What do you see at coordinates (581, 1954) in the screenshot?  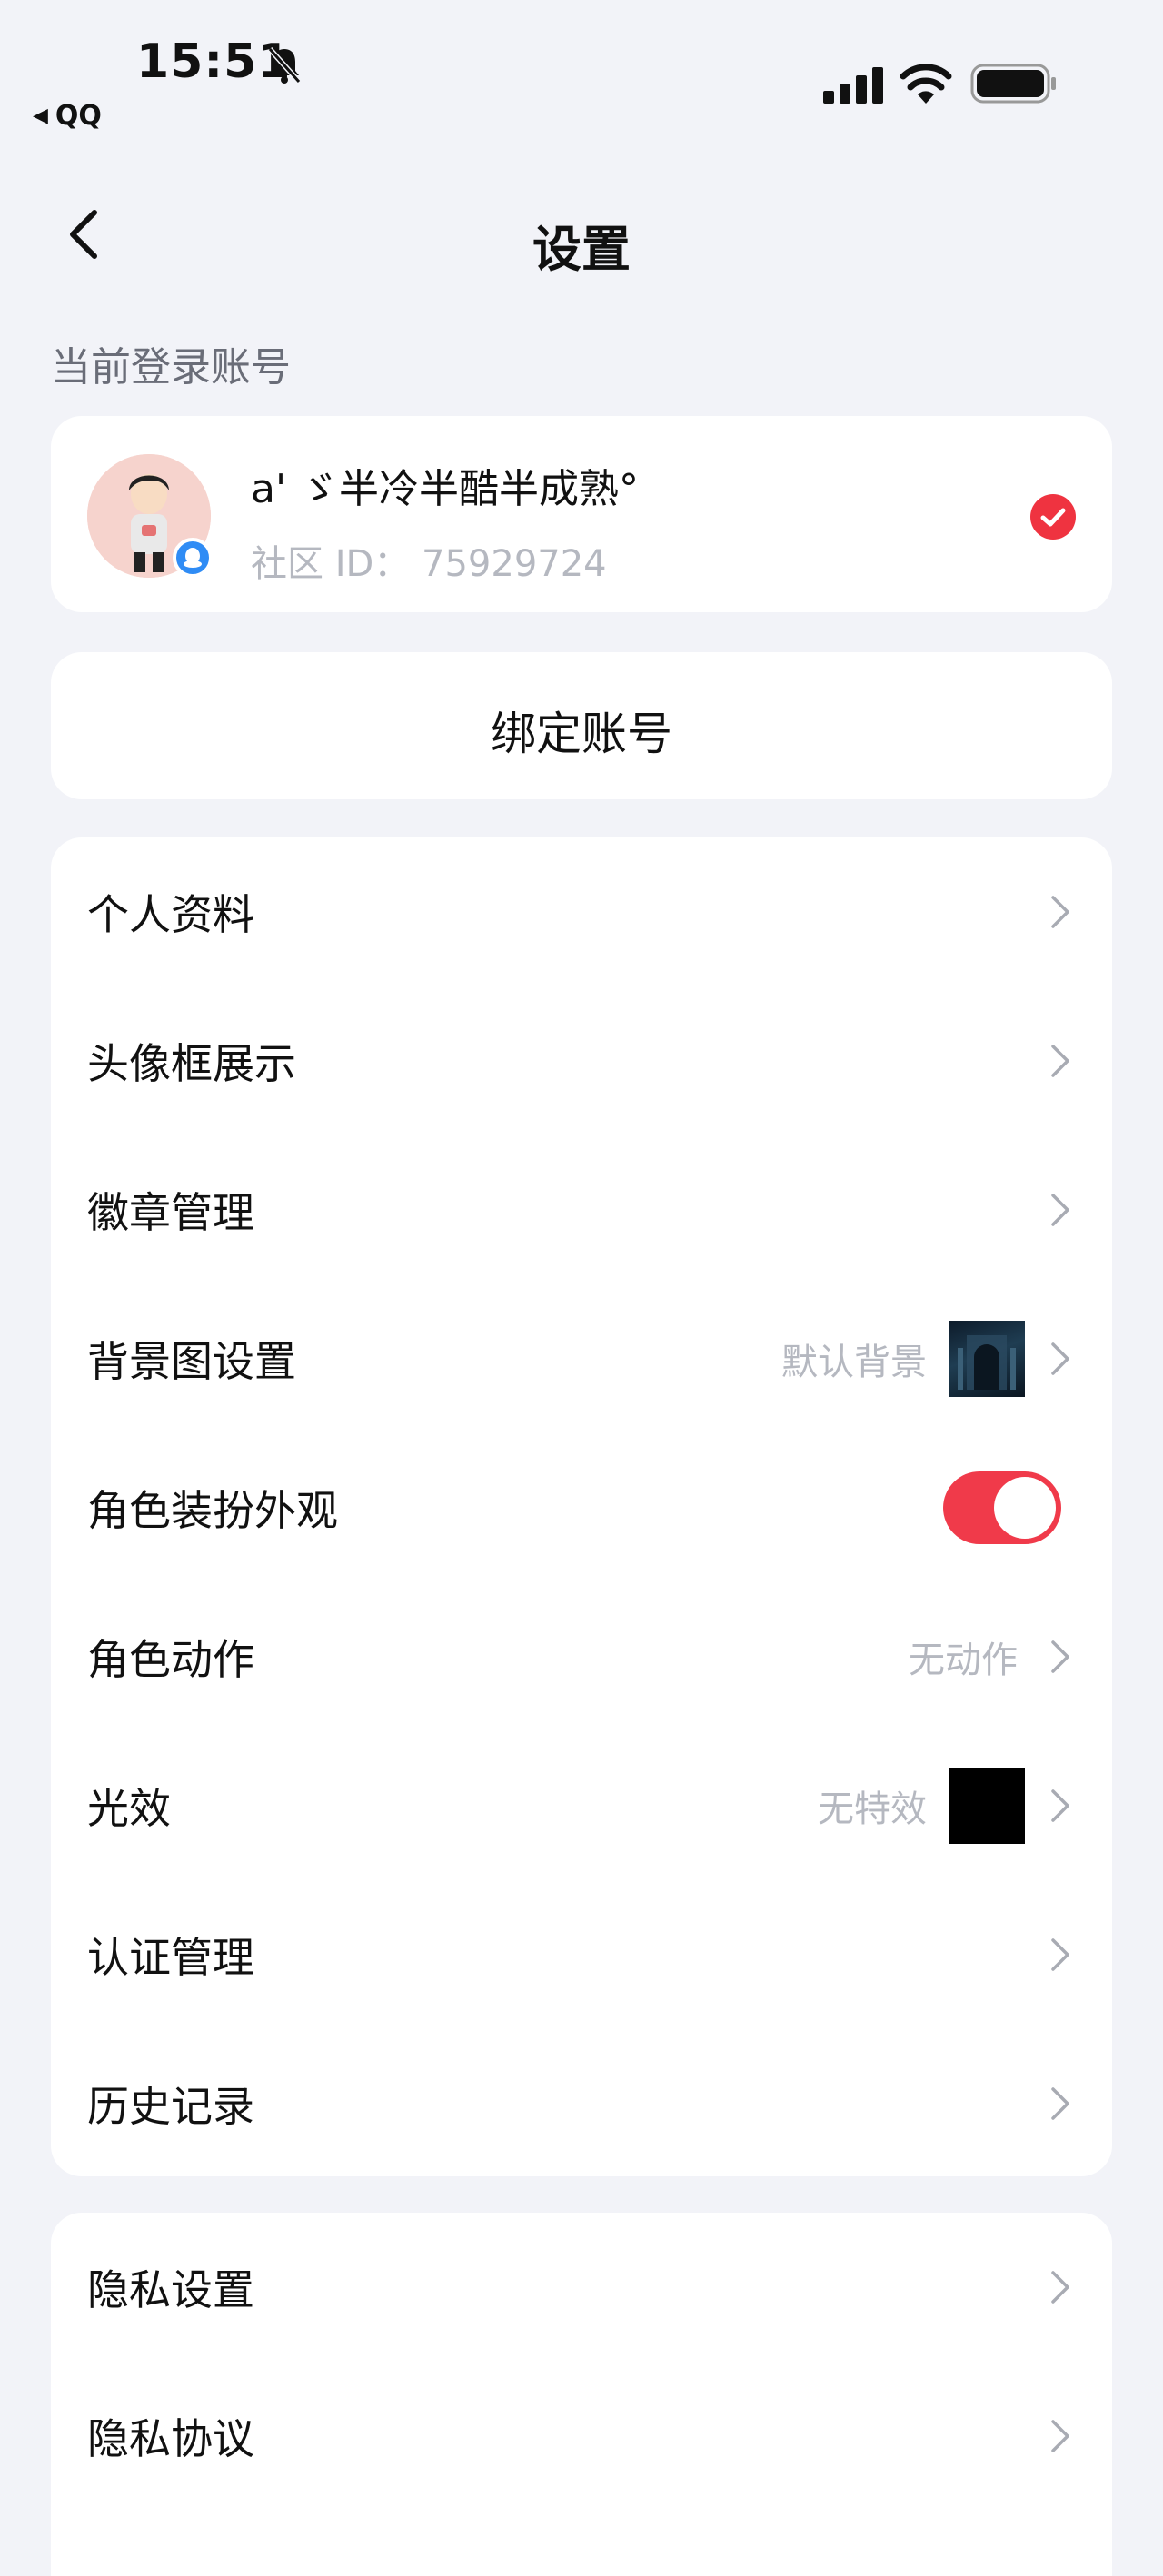 I see `menu-row-verification: 认证管理` at bounding box center [581, 1954].